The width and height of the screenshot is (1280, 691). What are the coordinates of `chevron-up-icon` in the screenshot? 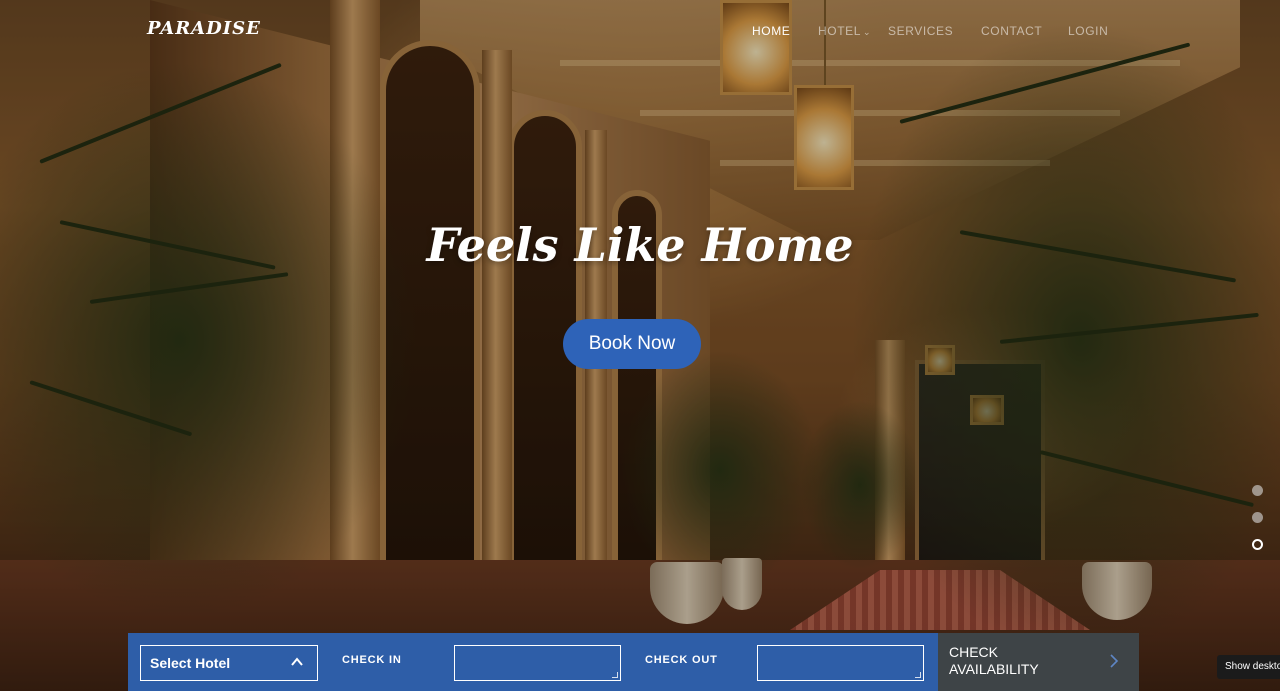 It's located at (297, 661).